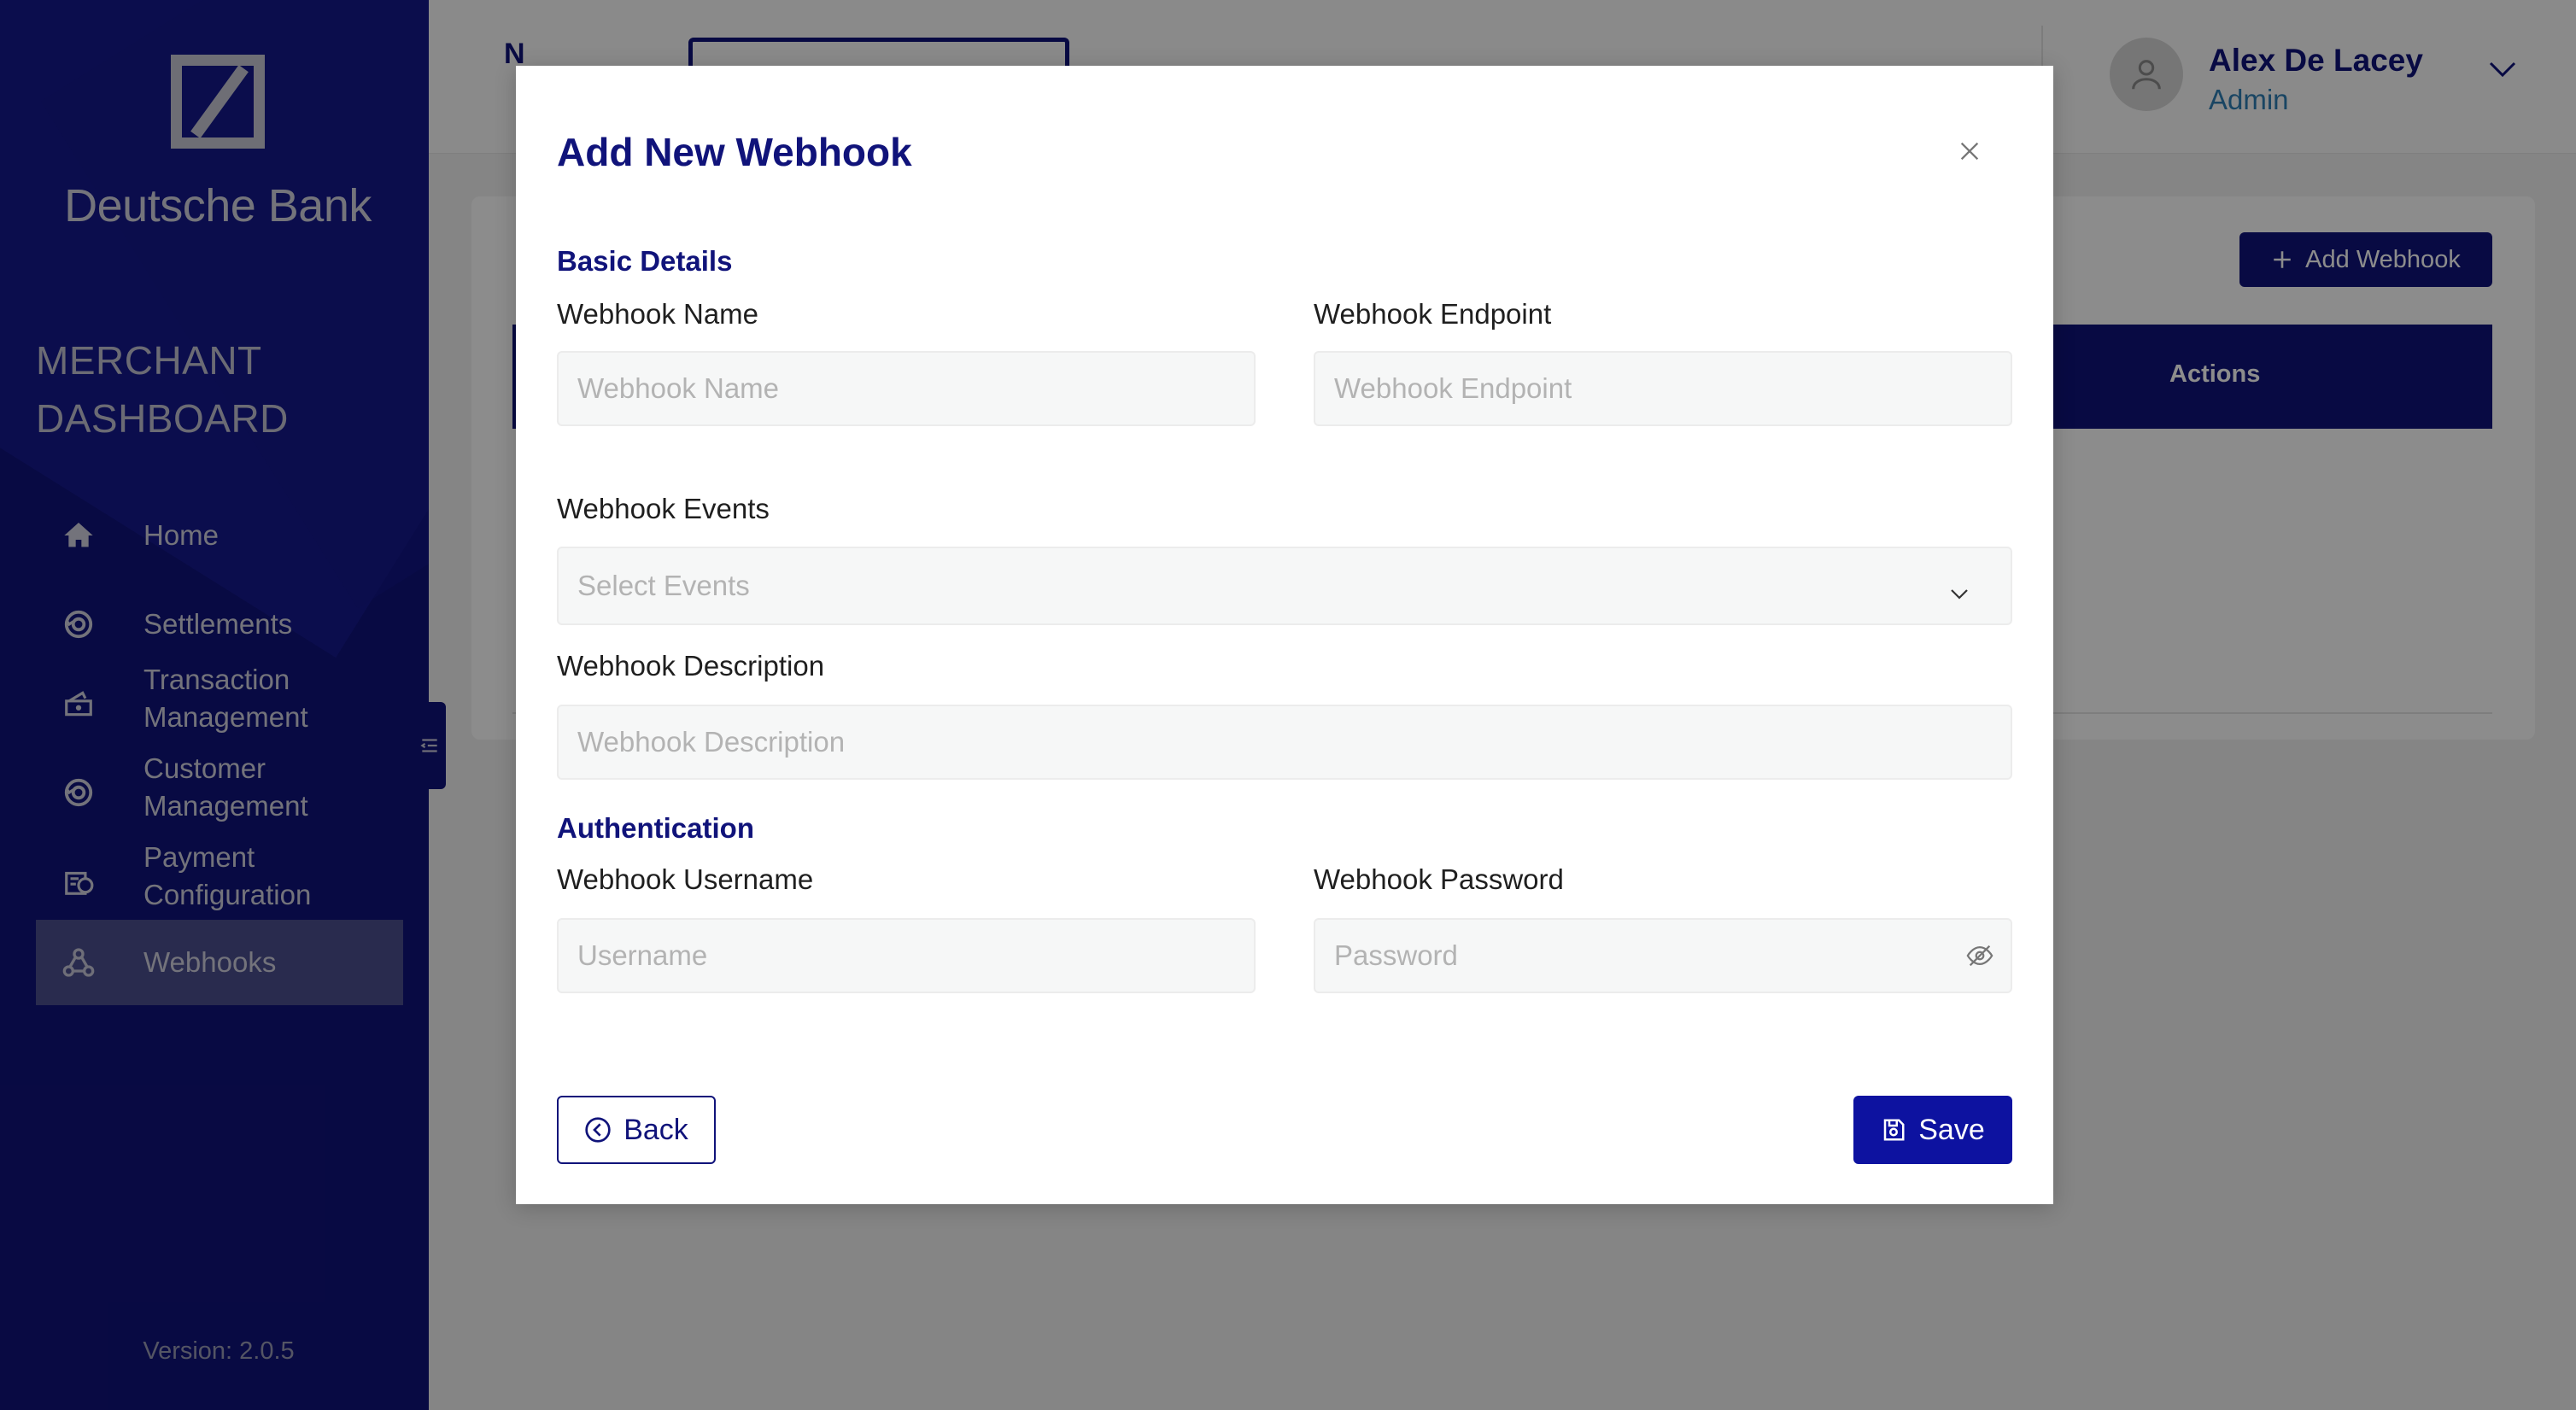 This screenshot has width=2576, height=1410. Describe the element at coordinates (1980, 956) in the screenshot. I see `eye-off-icon` at that location.